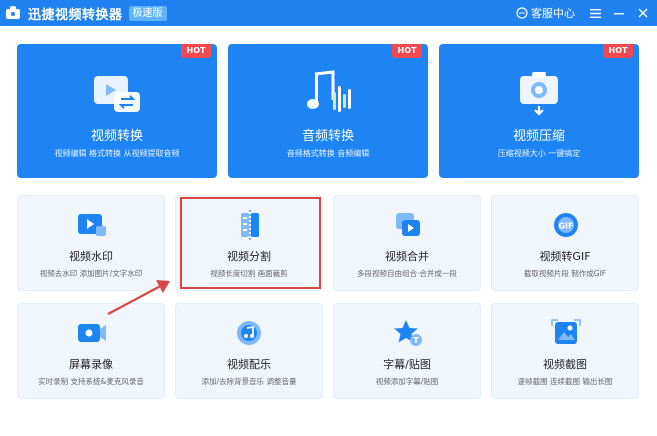 The width and height of the screenshot is (657, 436). What do you see at coordinates (407, 381) in the screenshot?
I see `card-description: 视频添加字幕/贴图` at bounding box center [407, 381].